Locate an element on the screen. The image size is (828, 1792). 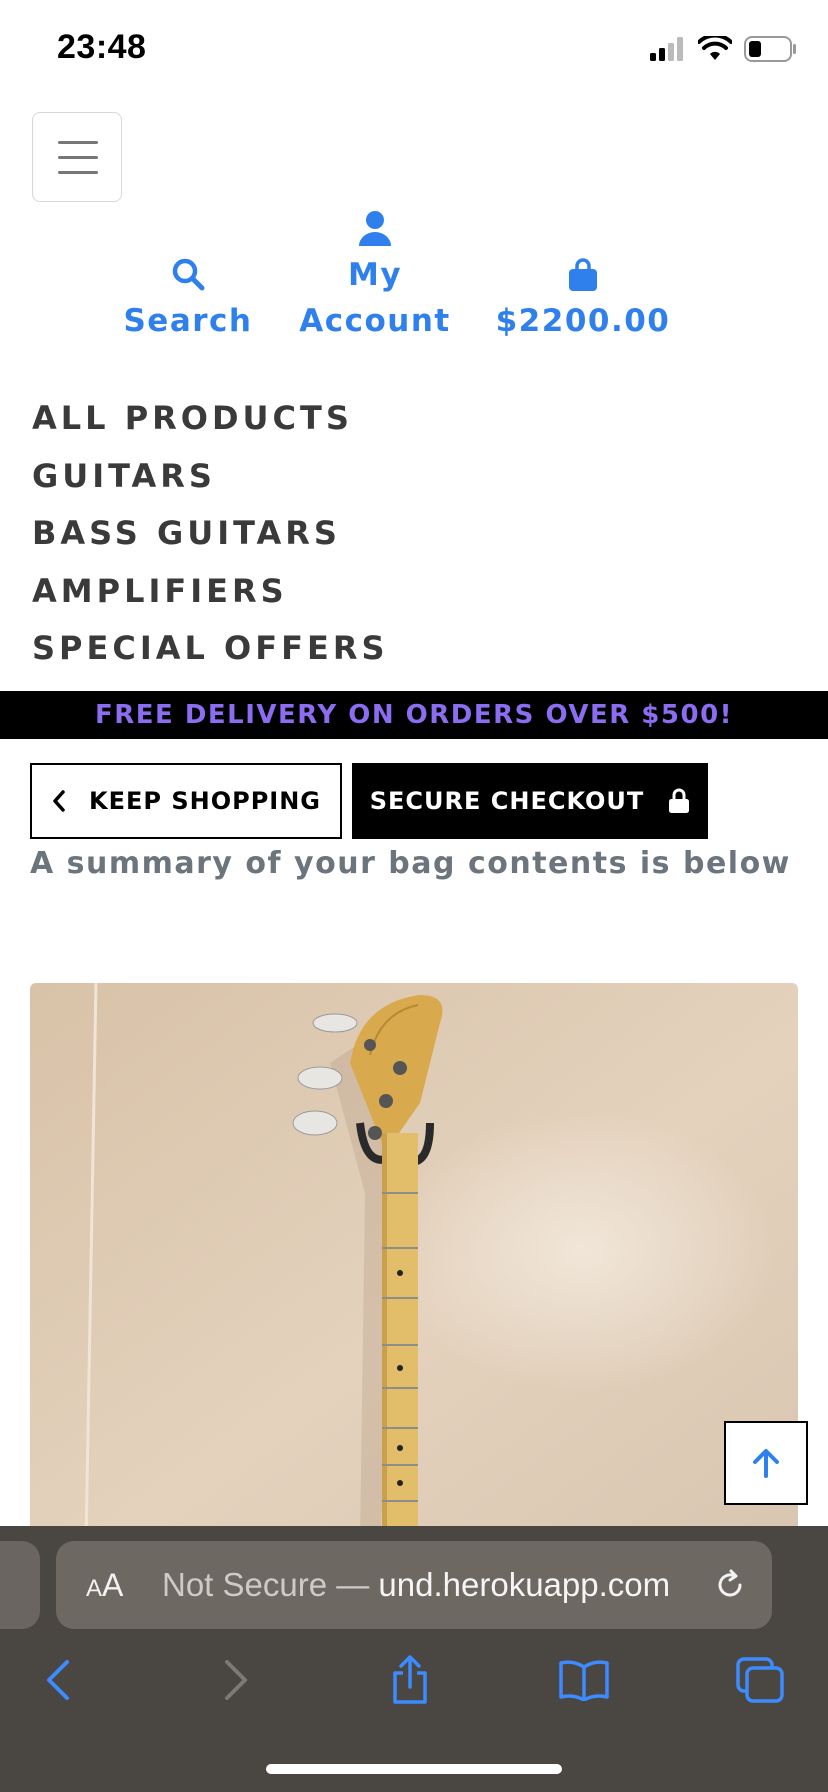
address-bar: AAAA Not Secure — und.herokuapp.com is located at coordinates (414, 1585).